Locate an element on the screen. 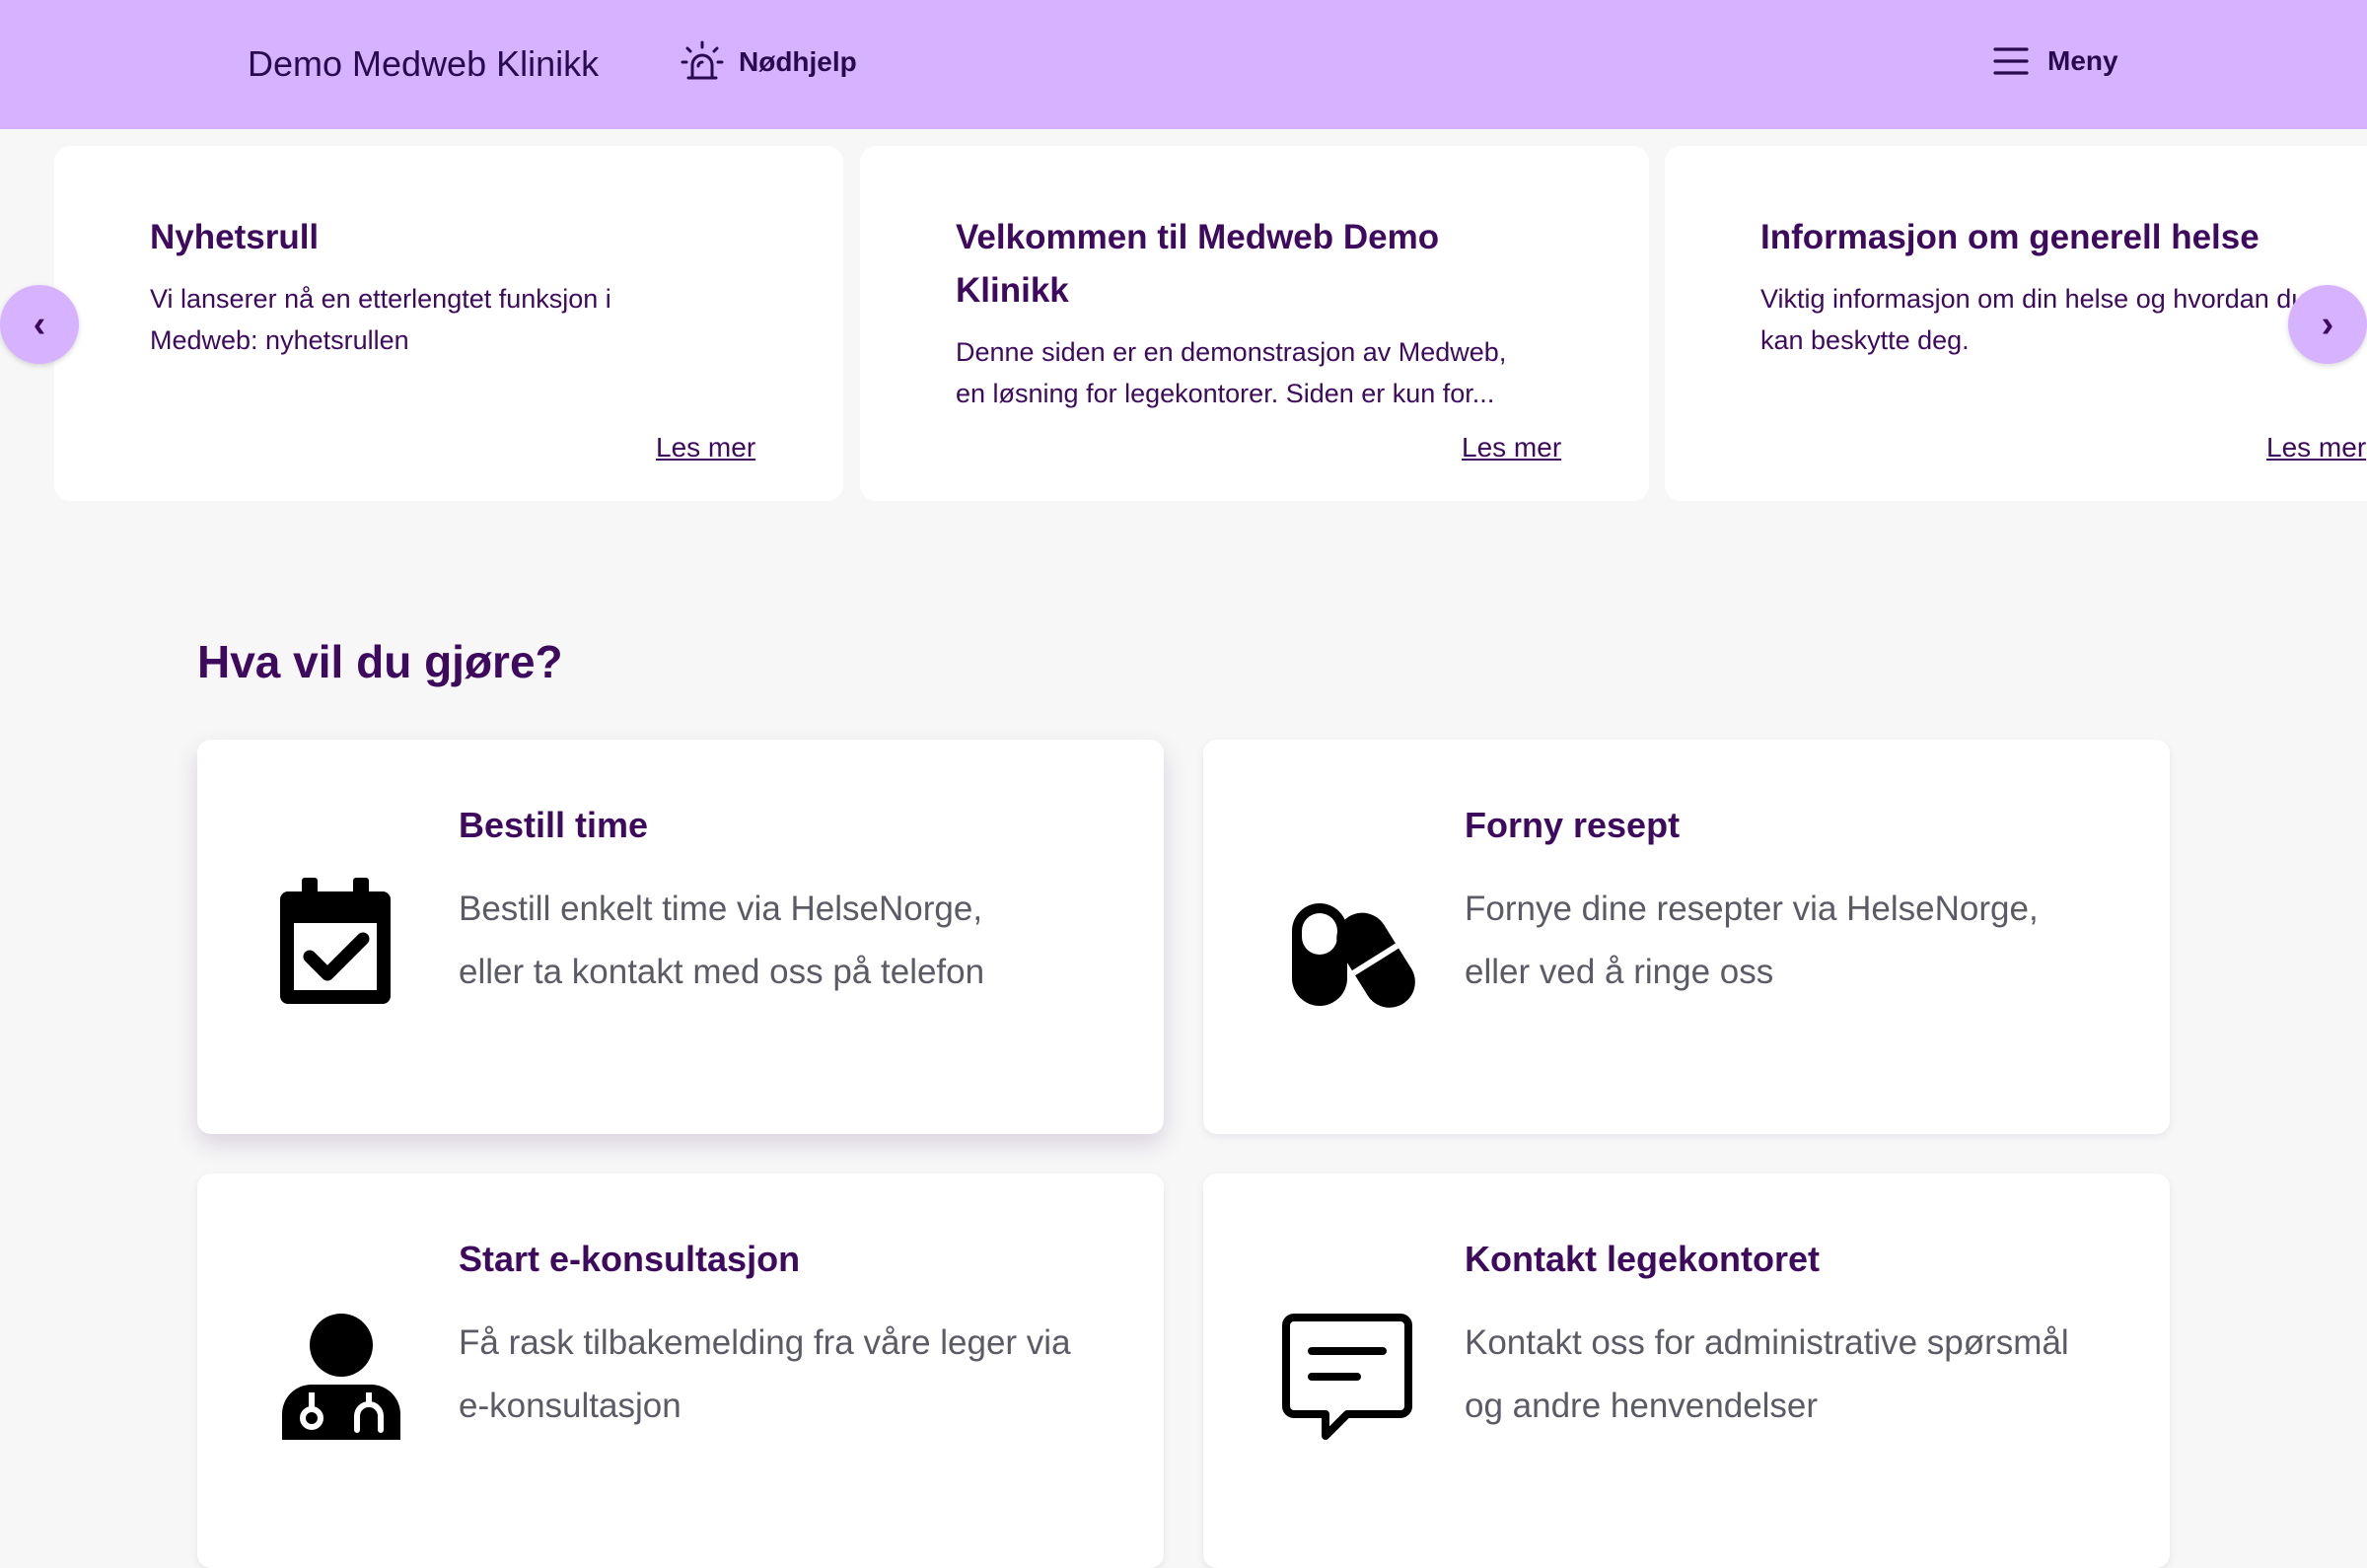 Image resolution: width=2367 pixels, height=1568 pixels. section-title: Hva vil du gjøre? is located at coordinates (380, 661).